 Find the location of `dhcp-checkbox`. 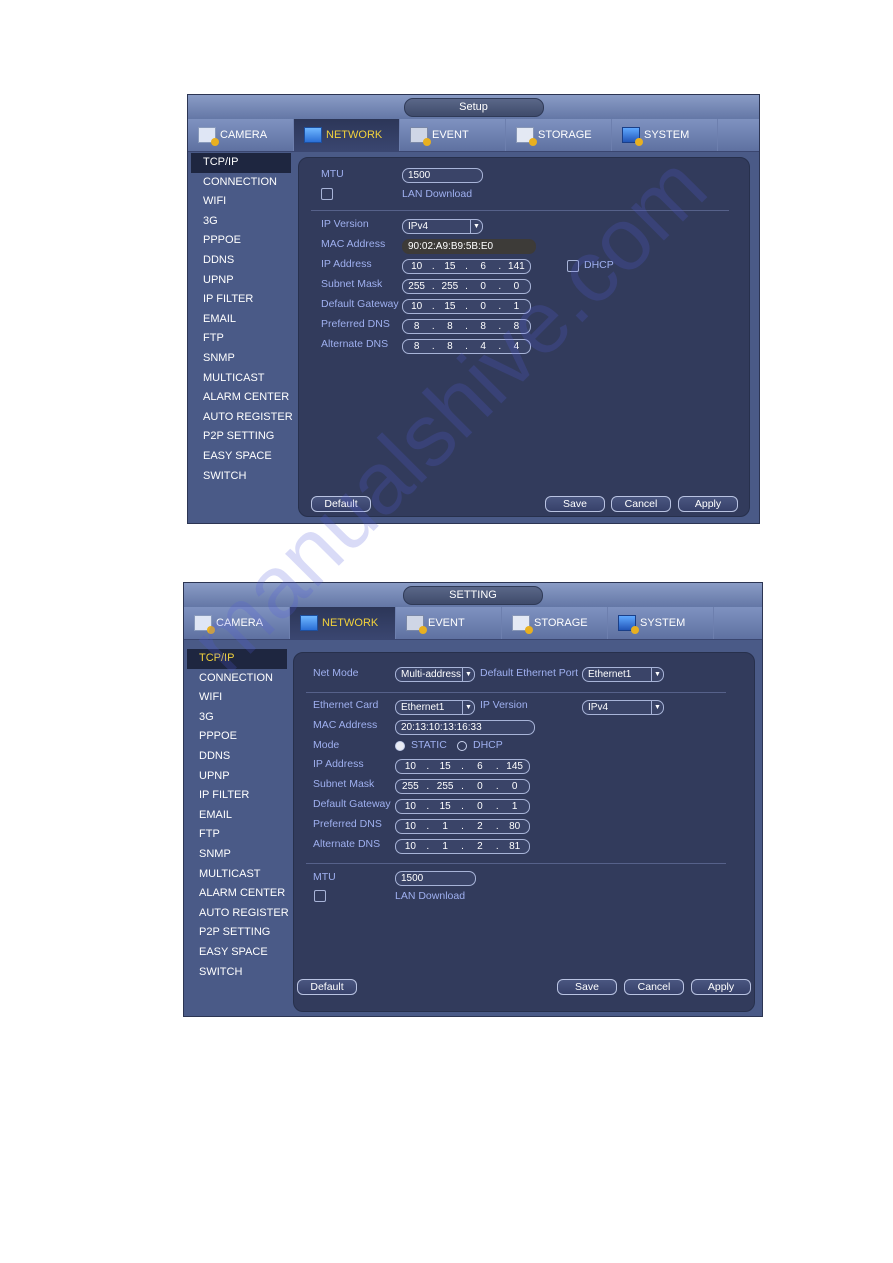

dhcp-checkbox is located at coordinates (573, 266).